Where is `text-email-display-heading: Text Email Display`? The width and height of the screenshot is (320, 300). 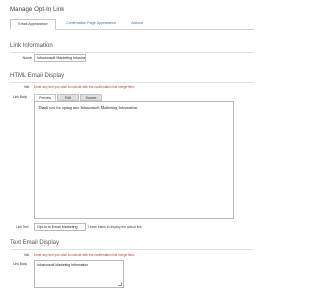
text-email-display-heading: Text Email Display is located at coordinates (35, 243).